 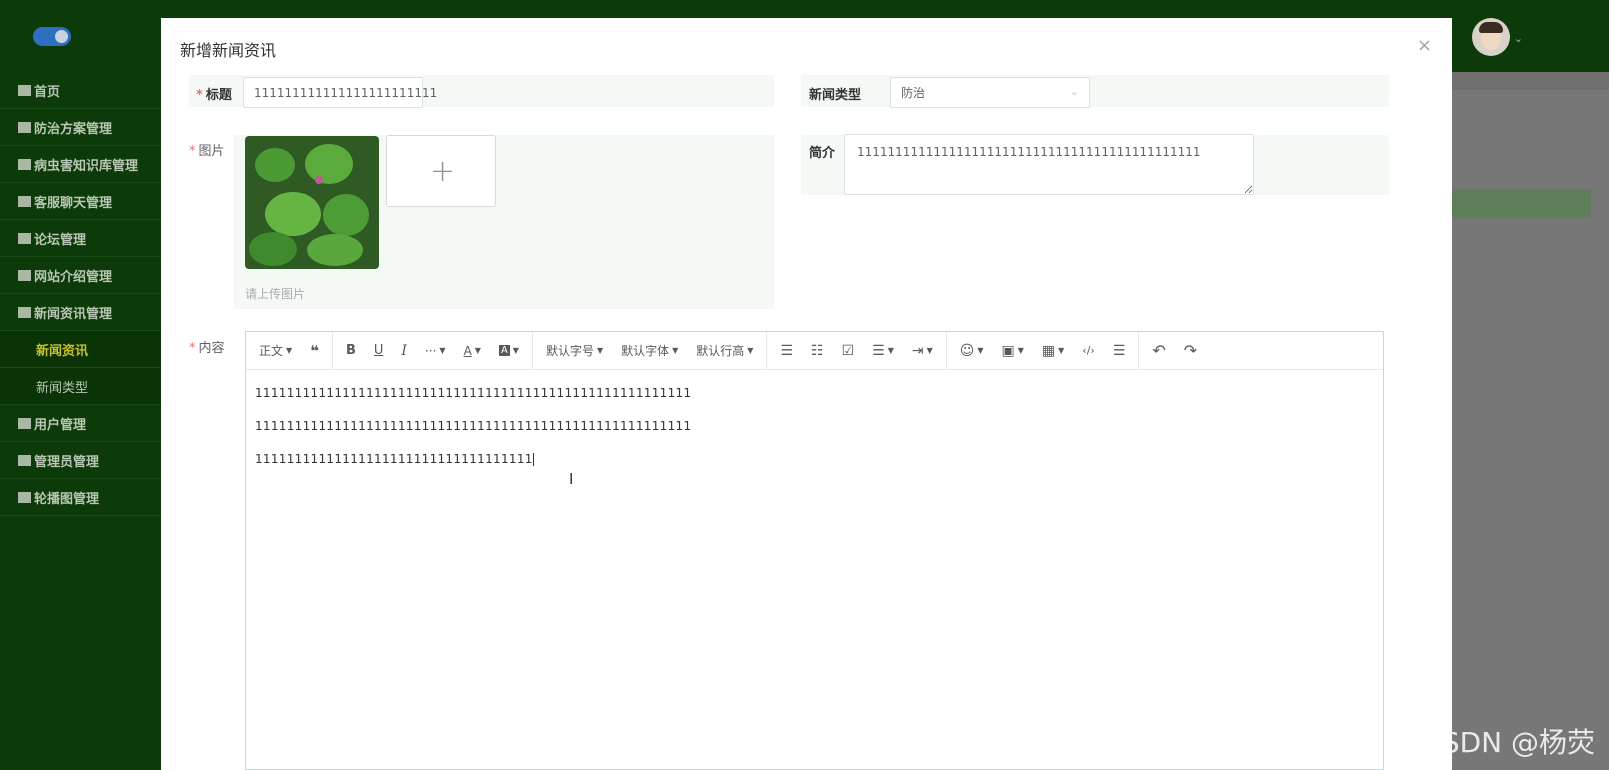 What do you see at coordinates (86, 166) in the screenshot?
I see `sidebar-item-label: 病虫害知识库管理` at bounding box center [86, 166].